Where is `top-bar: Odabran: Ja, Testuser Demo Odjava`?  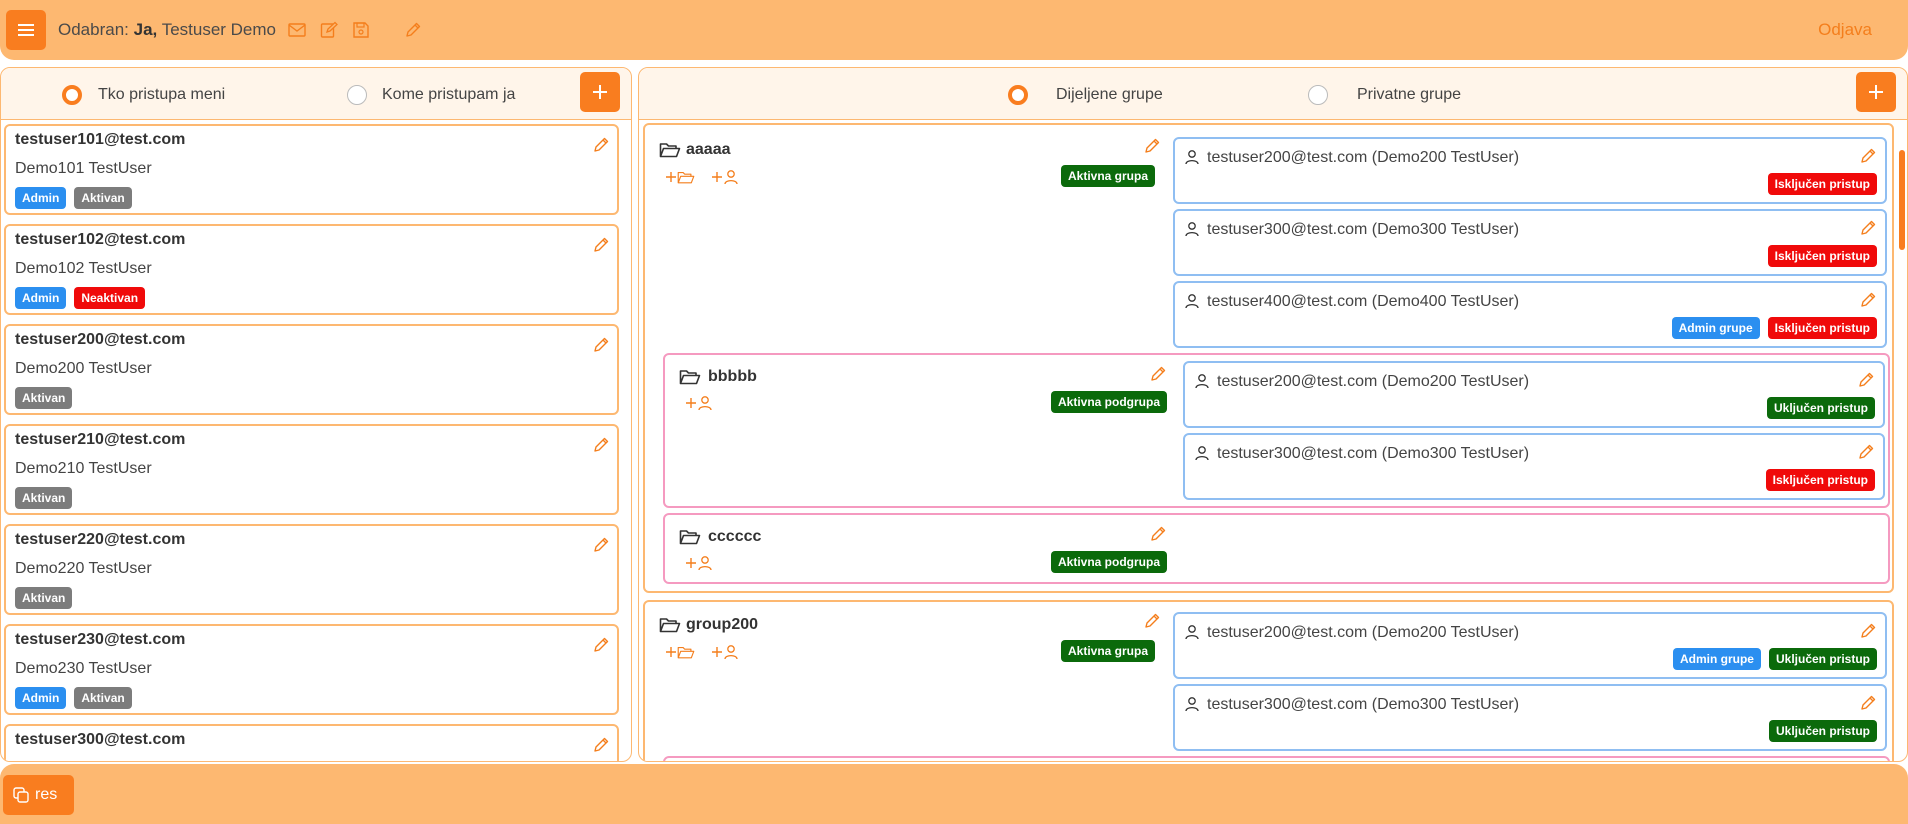
top-bar: Odabran: Ja, Testuser Demo Odjava is located at coordinates (954, 30).